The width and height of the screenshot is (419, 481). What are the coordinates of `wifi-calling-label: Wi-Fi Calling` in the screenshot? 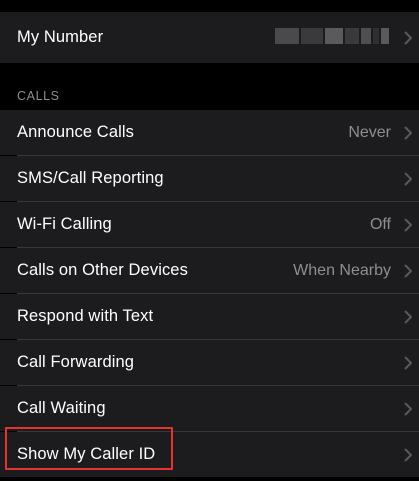 It's located at (64, 224).